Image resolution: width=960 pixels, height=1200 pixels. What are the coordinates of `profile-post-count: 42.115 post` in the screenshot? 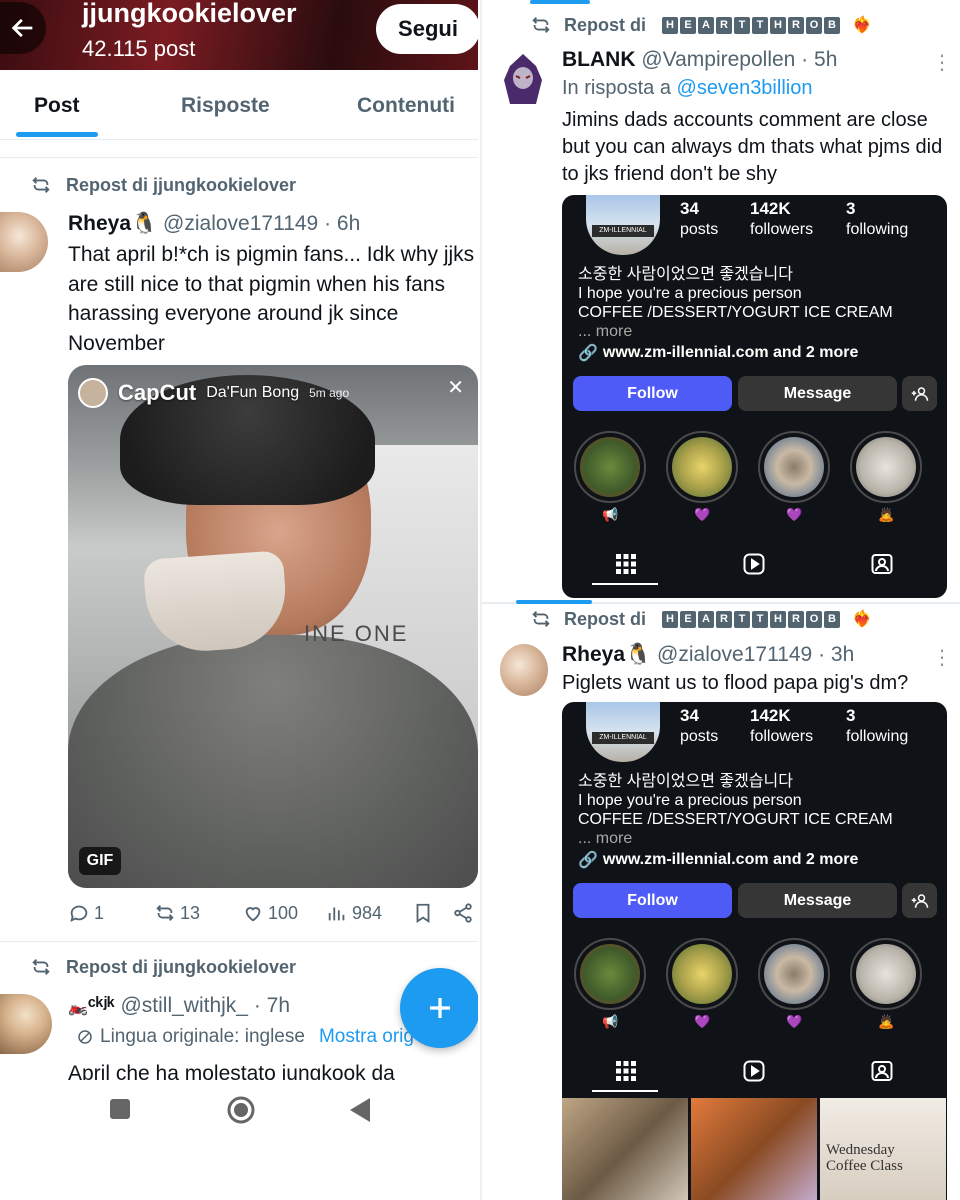 It's located at (139, 48).